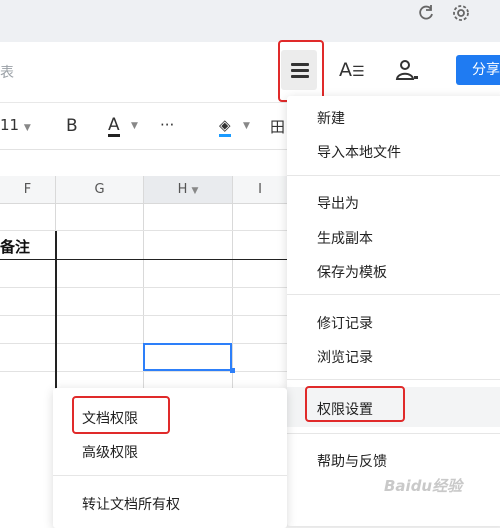 This screenshot has height=528, width=500. Describe the element at coordinates (338, 203) in the screenshot. I see `menu-item-export: 导出为` at that location.